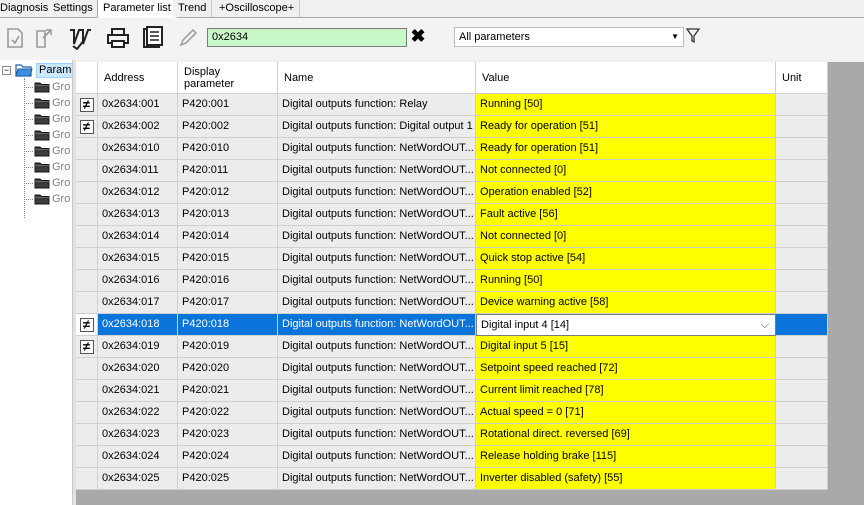  Describe the element at coordinates (626, 391) in the screenshot. I see `cell-value: Current limit reached [78]` at that location.